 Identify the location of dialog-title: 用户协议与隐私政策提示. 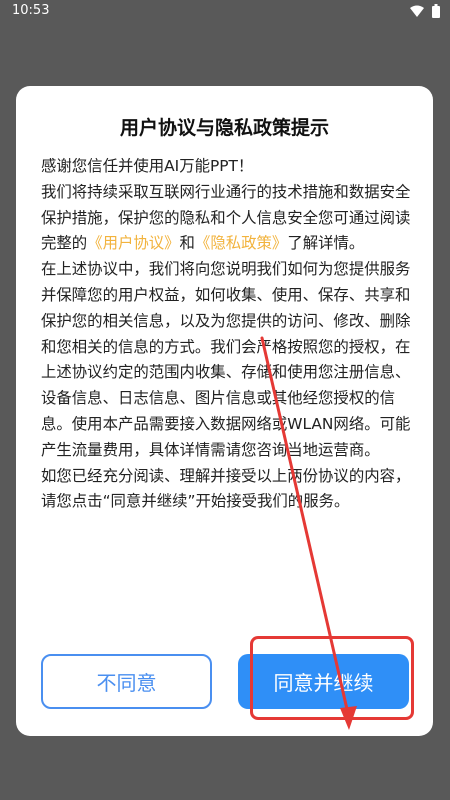
(224, 128).